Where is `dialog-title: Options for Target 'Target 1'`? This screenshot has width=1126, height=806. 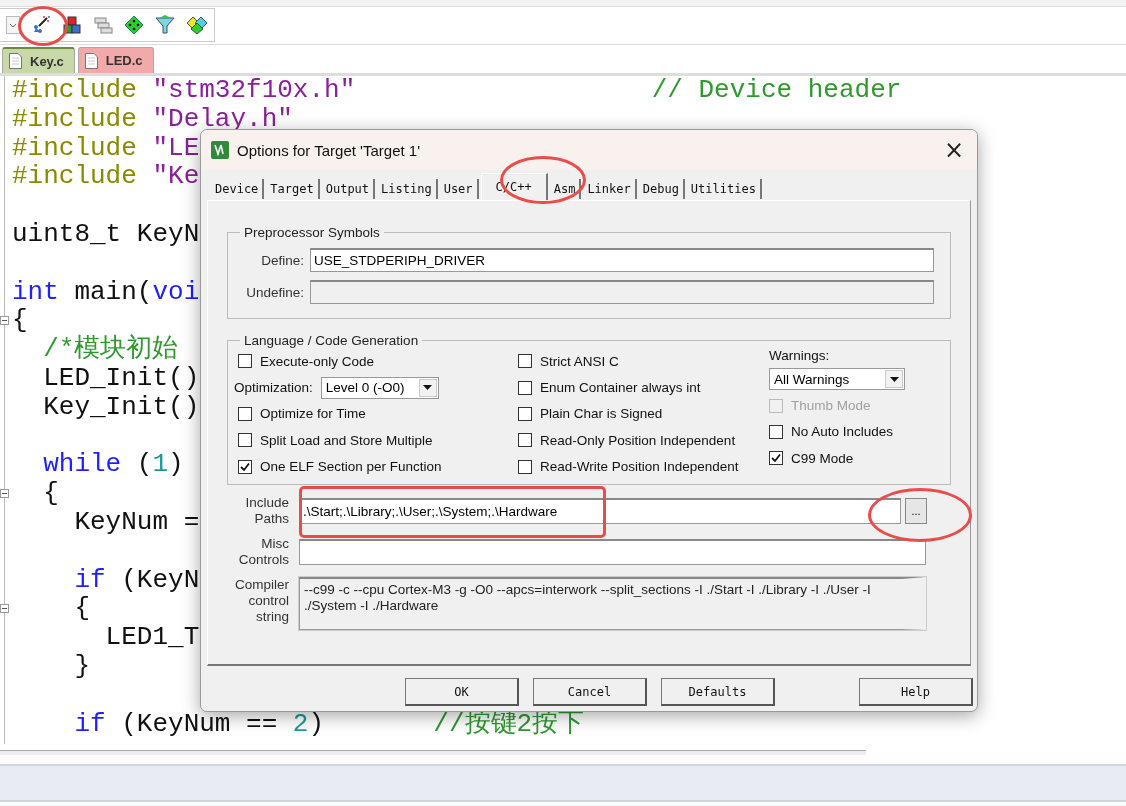
dialog-title: Options for Target 'Target 1' is located at coordinates (329, 150).